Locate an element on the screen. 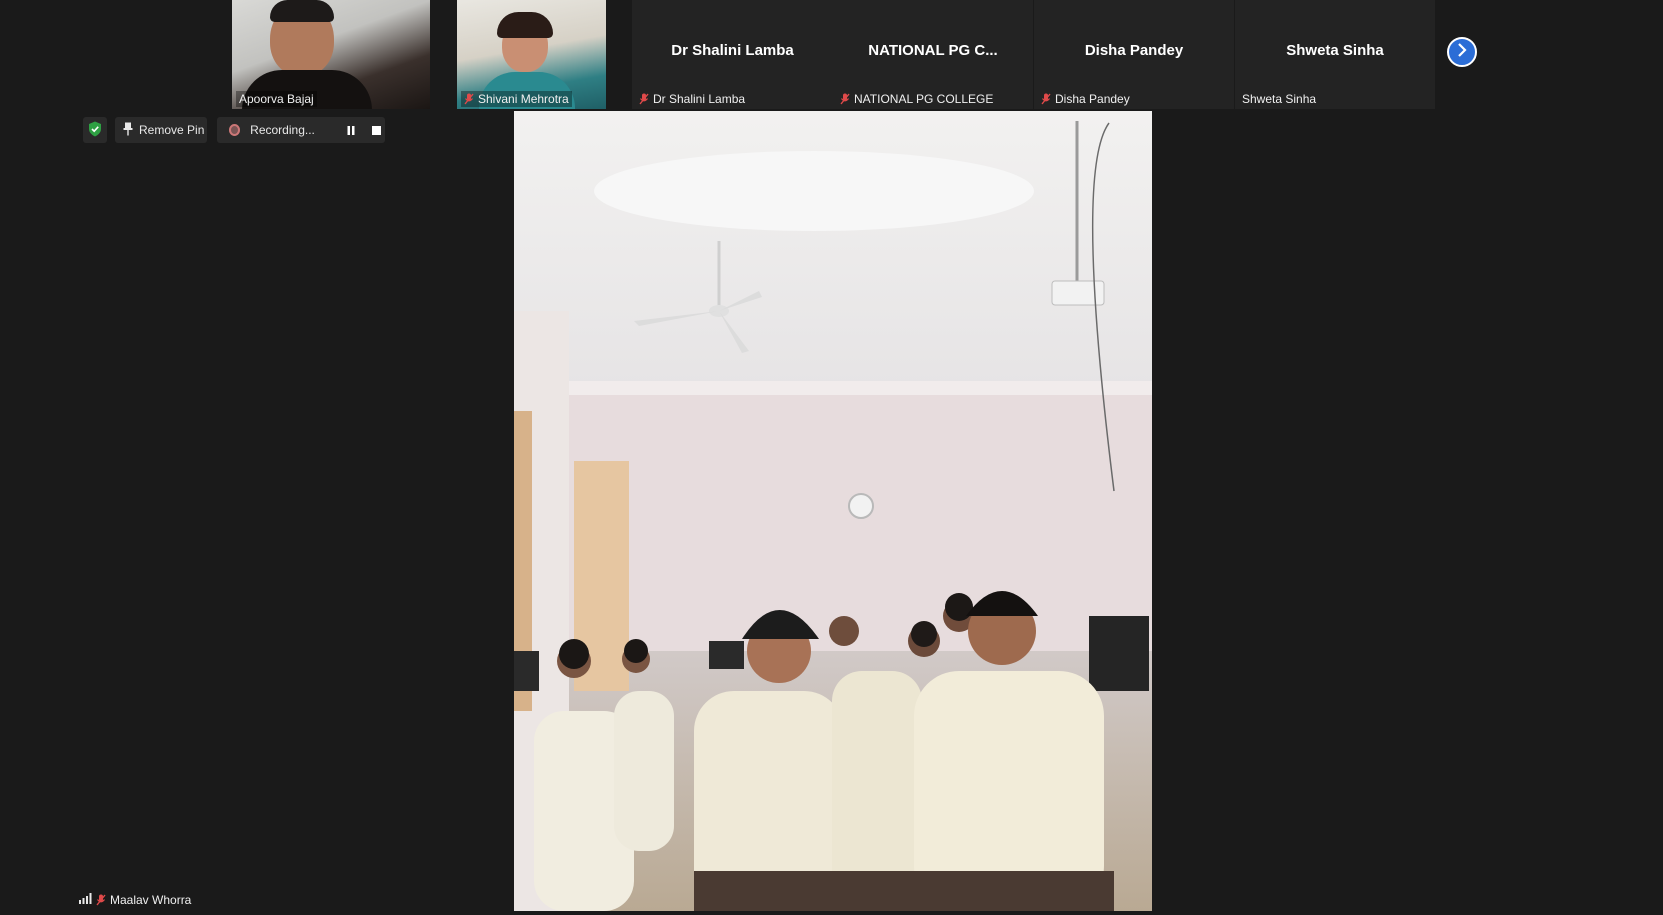 This screenshot has height=915, width=1663. participant-tile-national-pg-college: NATIONAL PG C... NATIONAL PG COLLEGE is located at coordinates (933, 54).